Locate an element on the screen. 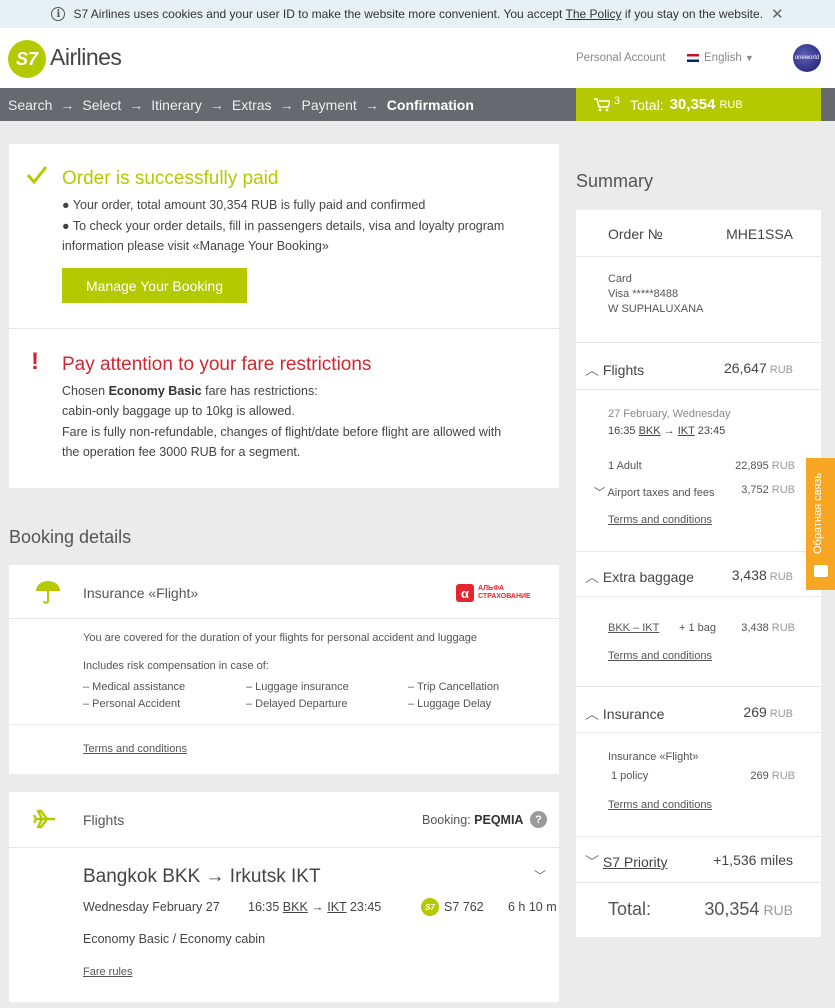 The width and height of the screenshot is (835, 1008). personal-account-link: Personal Account is located at coordinates (621, 58).